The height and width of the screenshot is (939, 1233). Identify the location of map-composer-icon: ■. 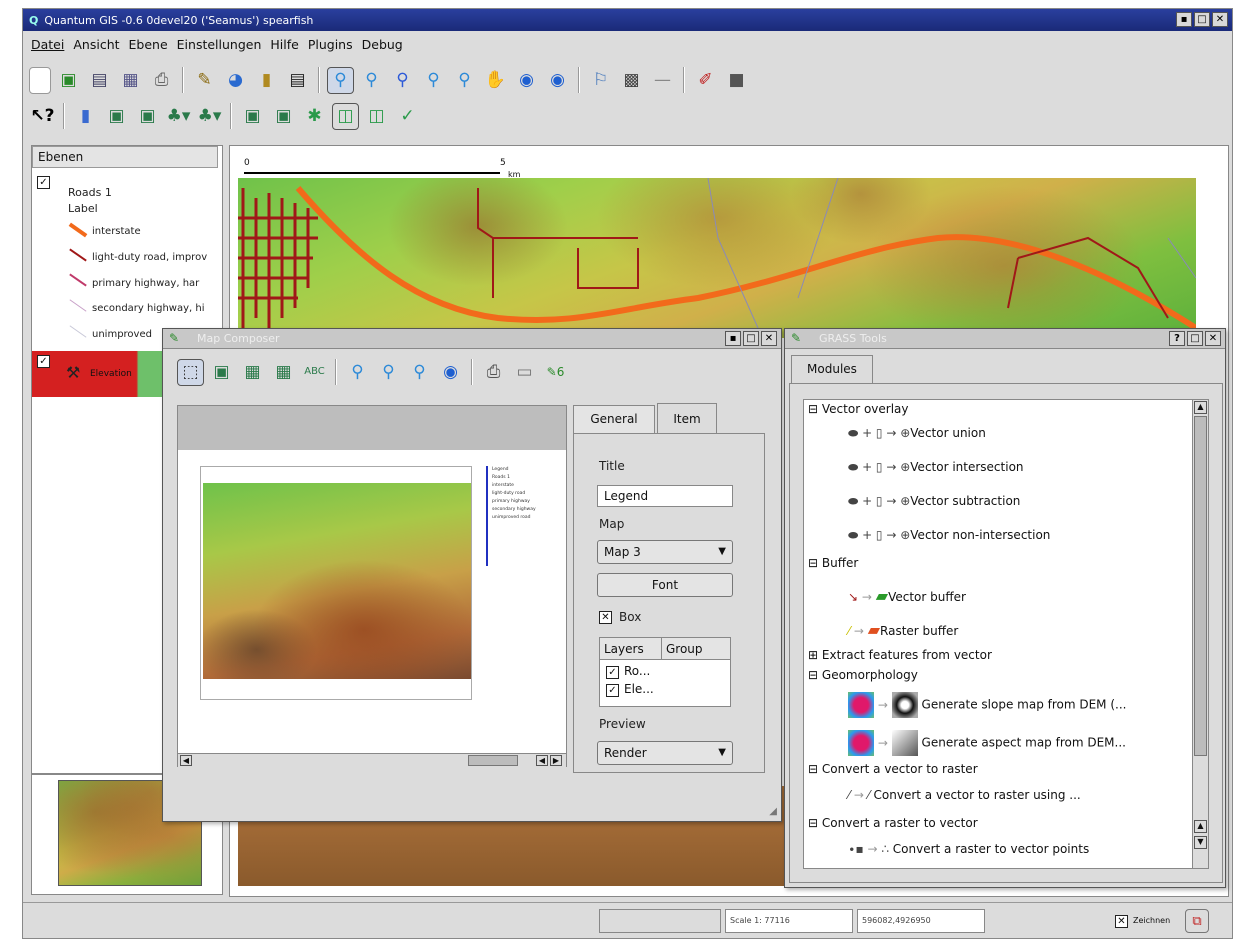
(736, 80).